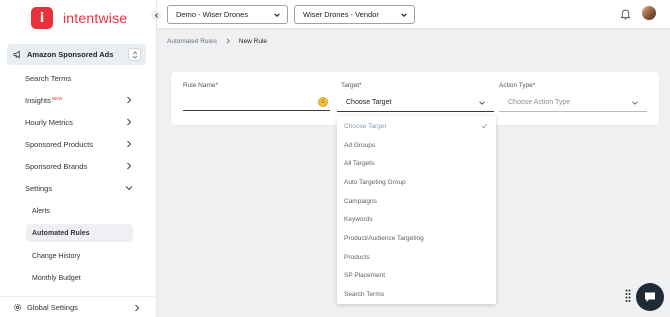  What do you see at coordinates (70, 54) in the screenshot?
I see `sidebar-section-label: Amazon Sponsored Ads` at bounding box center [70, 54].